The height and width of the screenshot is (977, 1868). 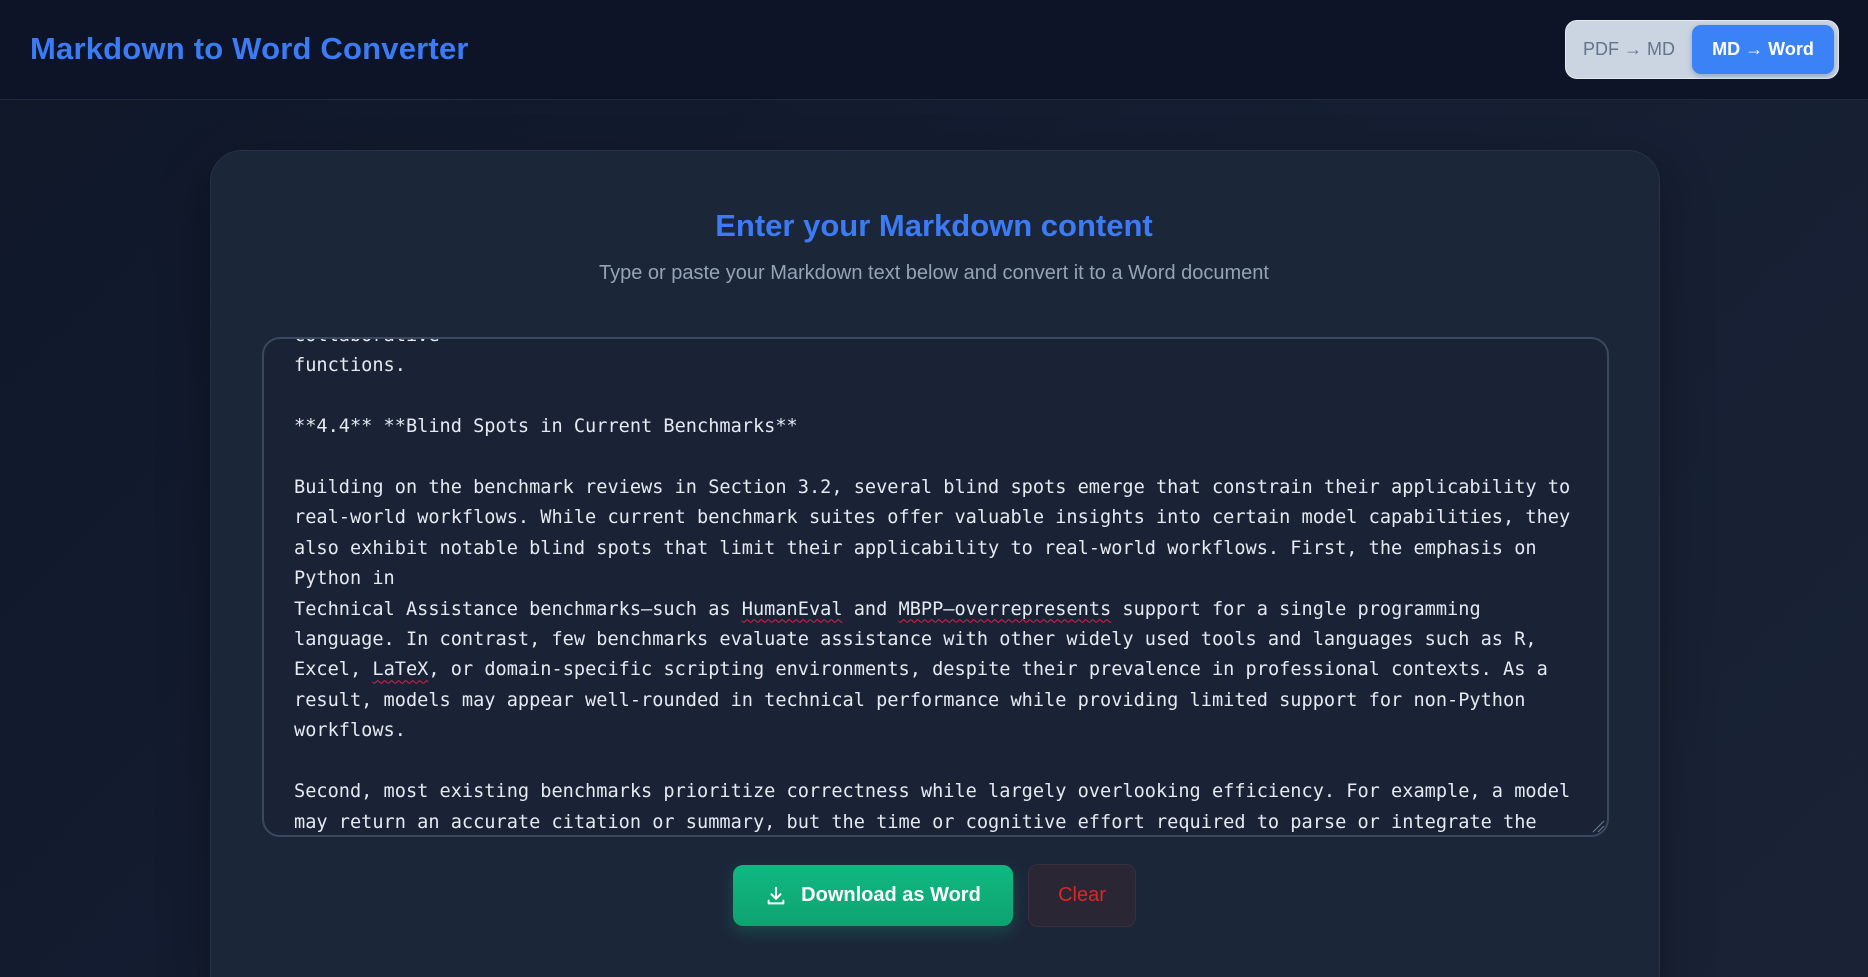 What do you see at coordinates (350, 731) in the screenshot?
I see `editor-line: workflows.` at bounding box center [350, 731].